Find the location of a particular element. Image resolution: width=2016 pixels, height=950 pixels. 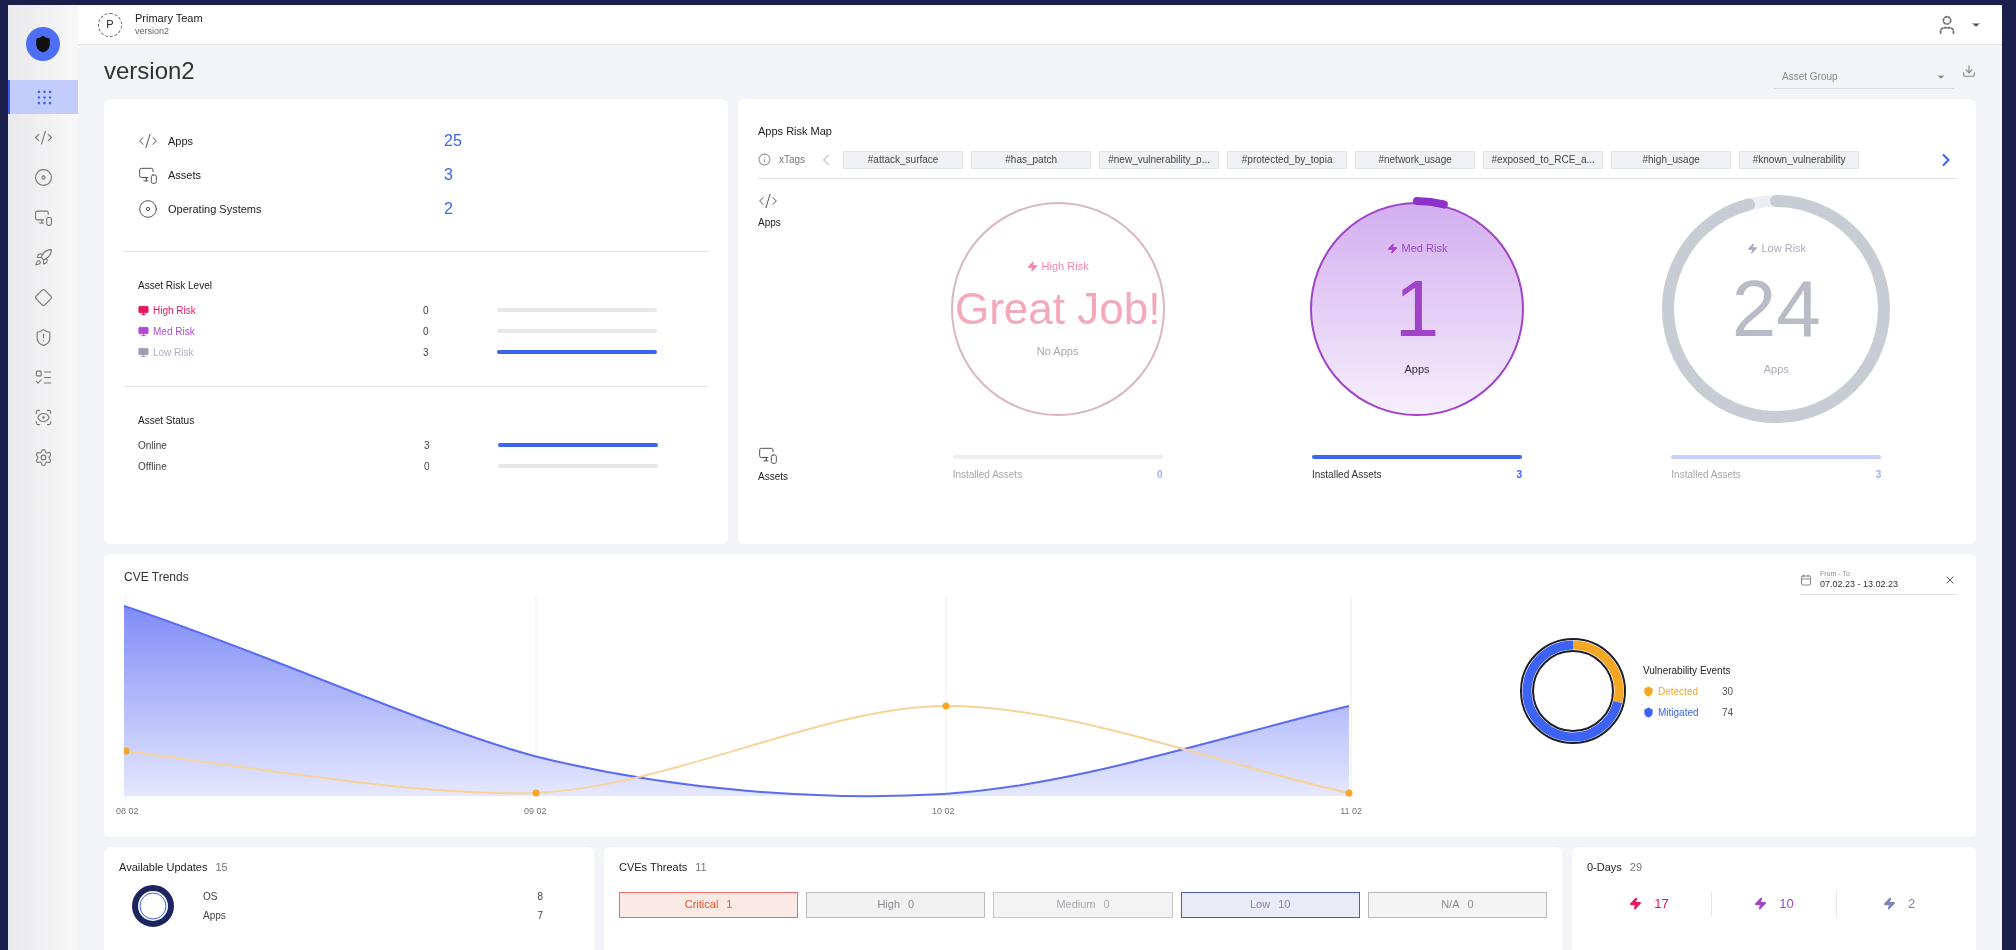

card-count: 11 is located at coordinates (701, 867).